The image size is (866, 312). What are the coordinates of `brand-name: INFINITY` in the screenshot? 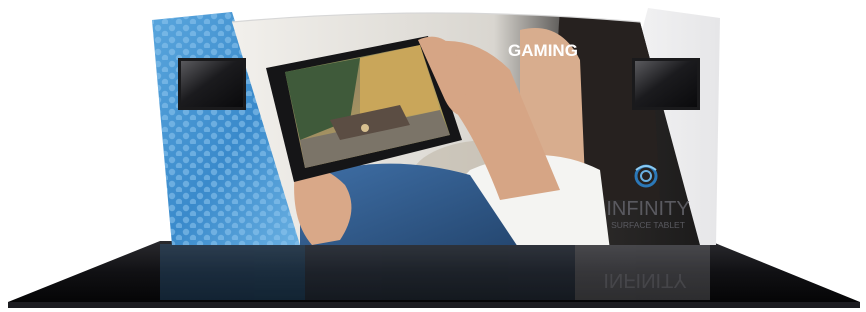 It's located at (647, 209).